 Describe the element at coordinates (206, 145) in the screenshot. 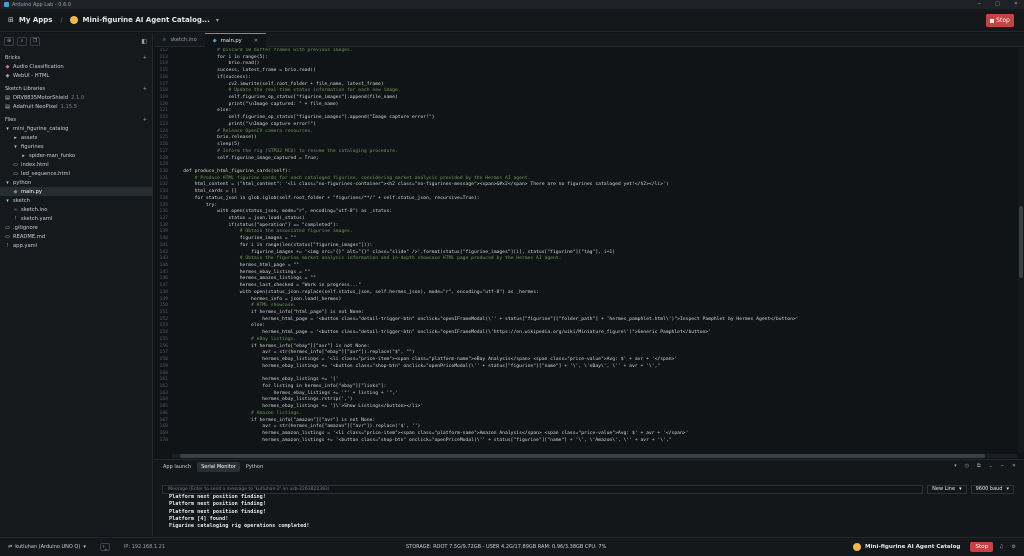

I see `code-line: sleep(5)` at that location.